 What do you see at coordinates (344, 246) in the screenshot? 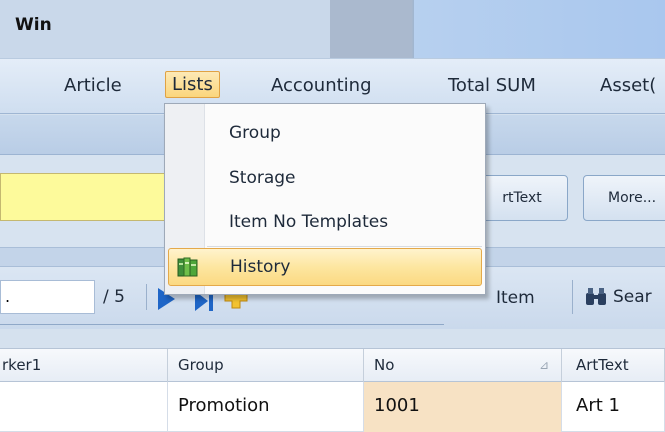
I see `menu-separator` at bounding box center [344, 246].